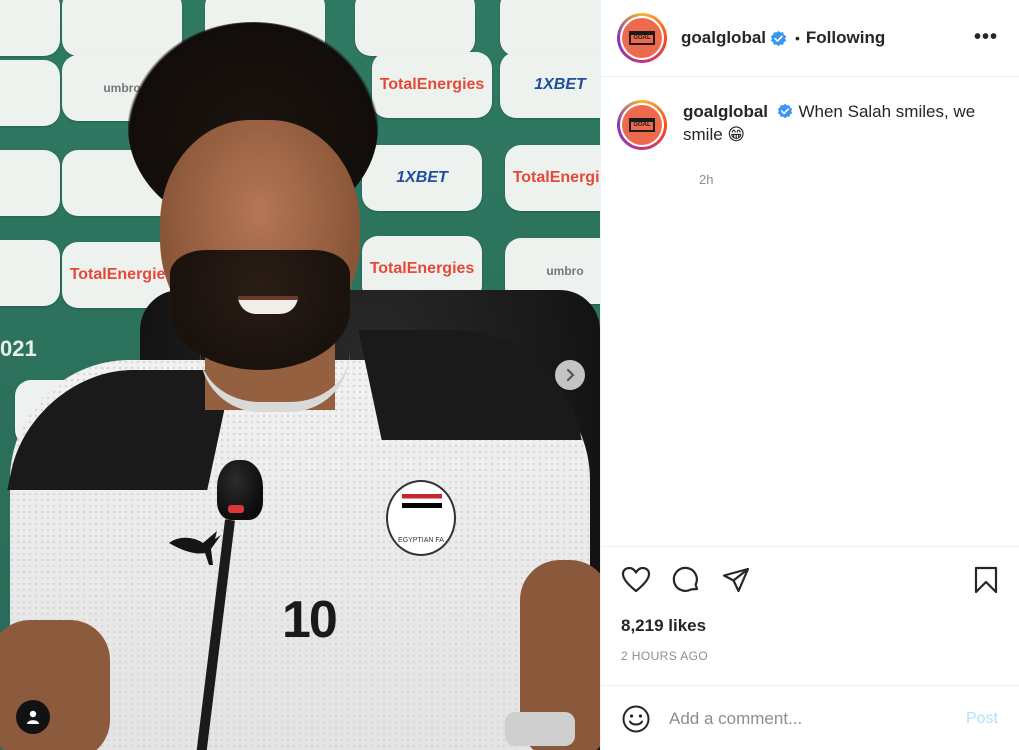 This screenshot has height=750, width=1019. What do you see at coordinates (804, 719) in the screenshot?
I see `comment-input` at bounding box center [804, 719].